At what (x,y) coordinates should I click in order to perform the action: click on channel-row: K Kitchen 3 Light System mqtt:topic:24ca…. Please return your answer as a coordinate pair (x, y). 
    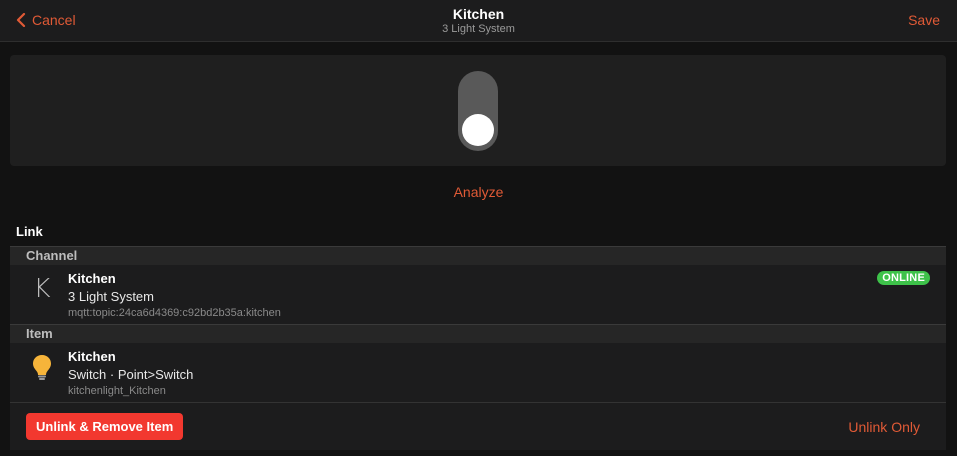
    Looking at the image, I should click on (478, 295).